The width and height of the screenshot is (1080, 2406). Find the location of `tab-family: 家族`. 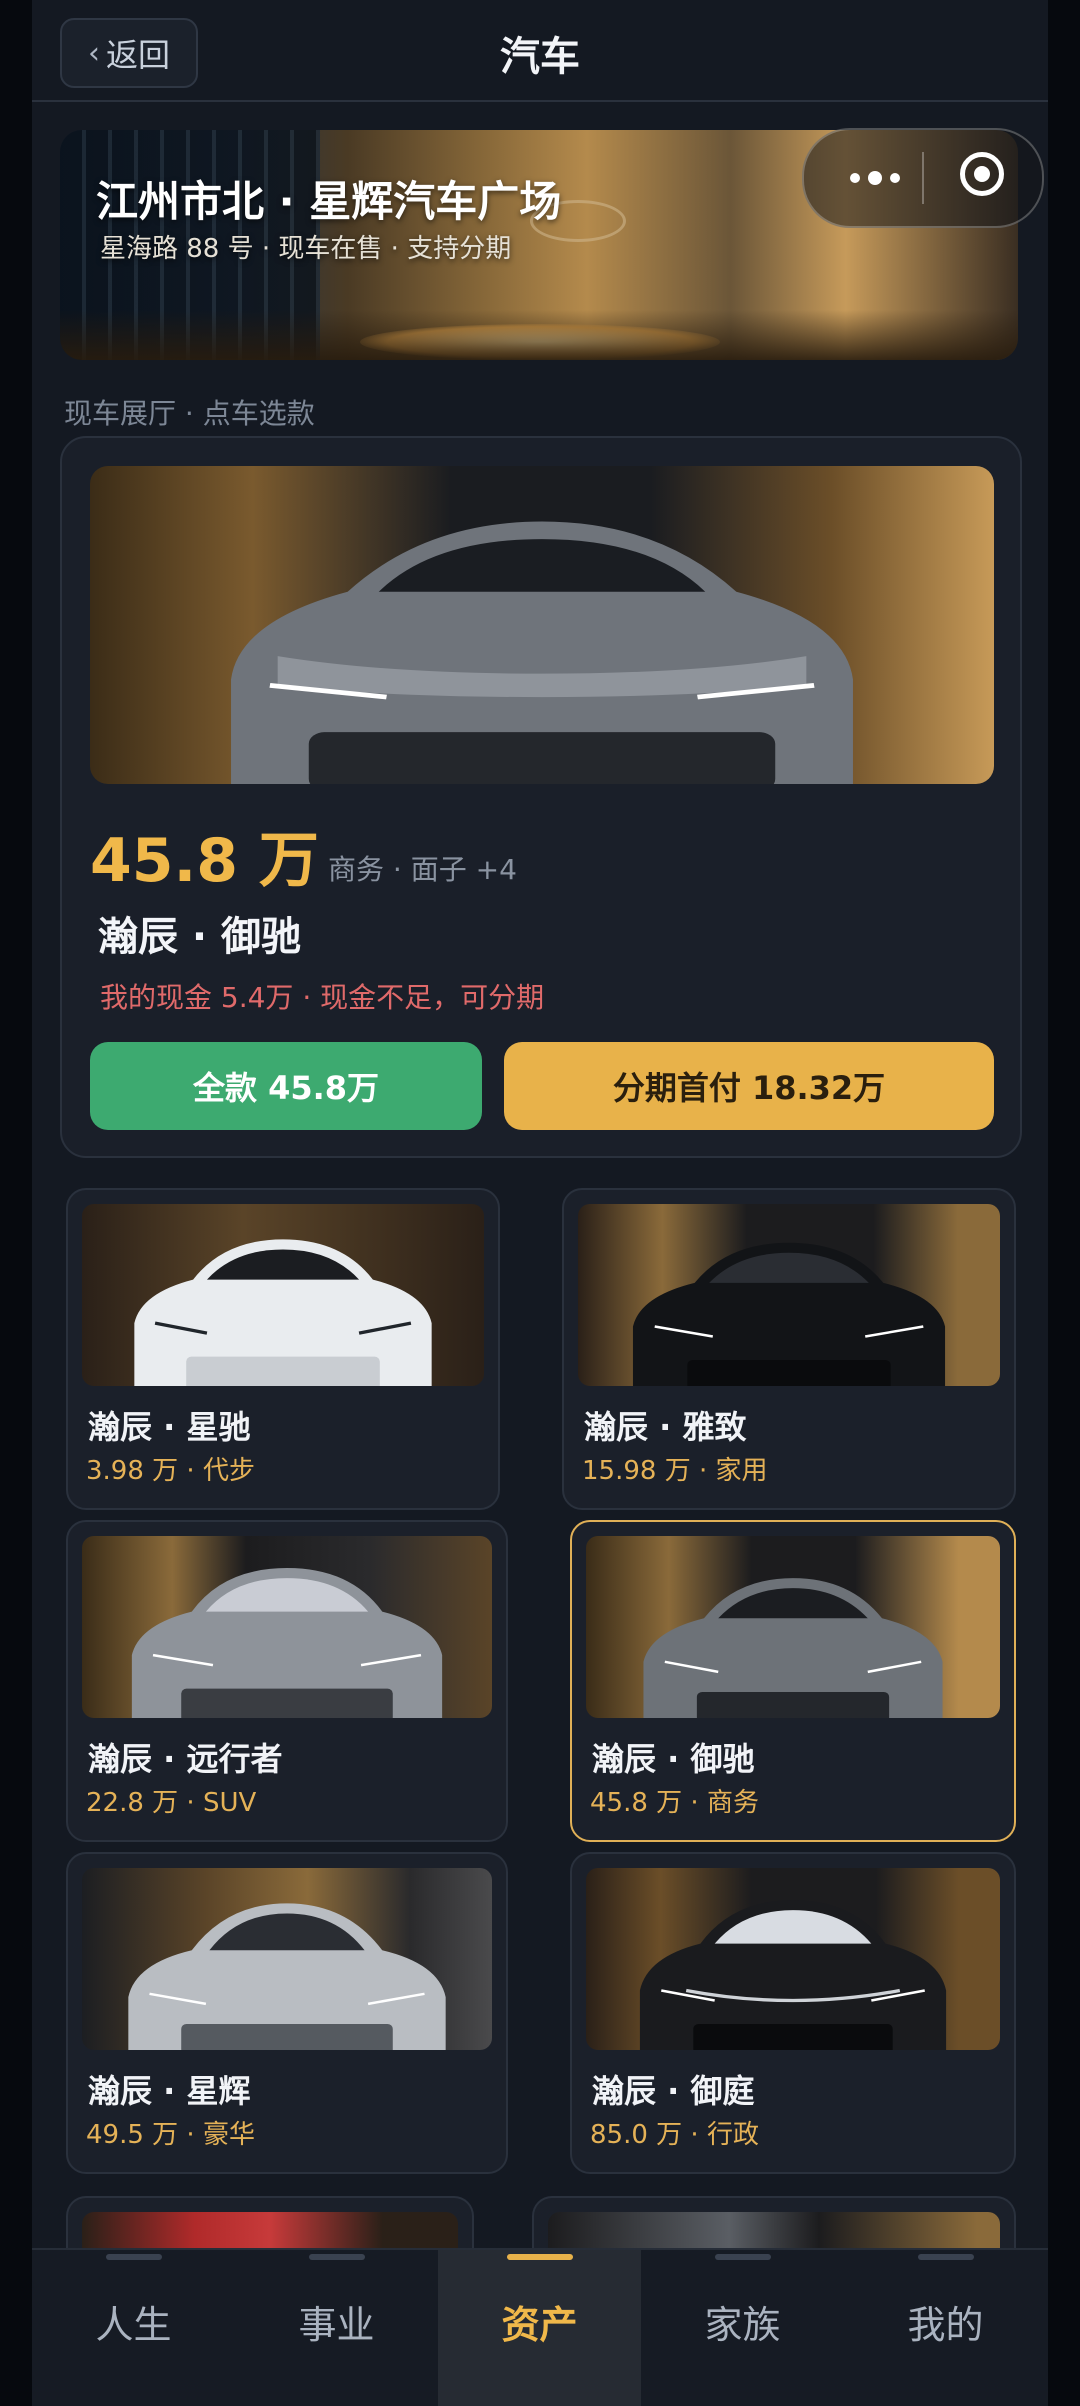

tab-family: 家族 is located at coordinates (742, 2328).